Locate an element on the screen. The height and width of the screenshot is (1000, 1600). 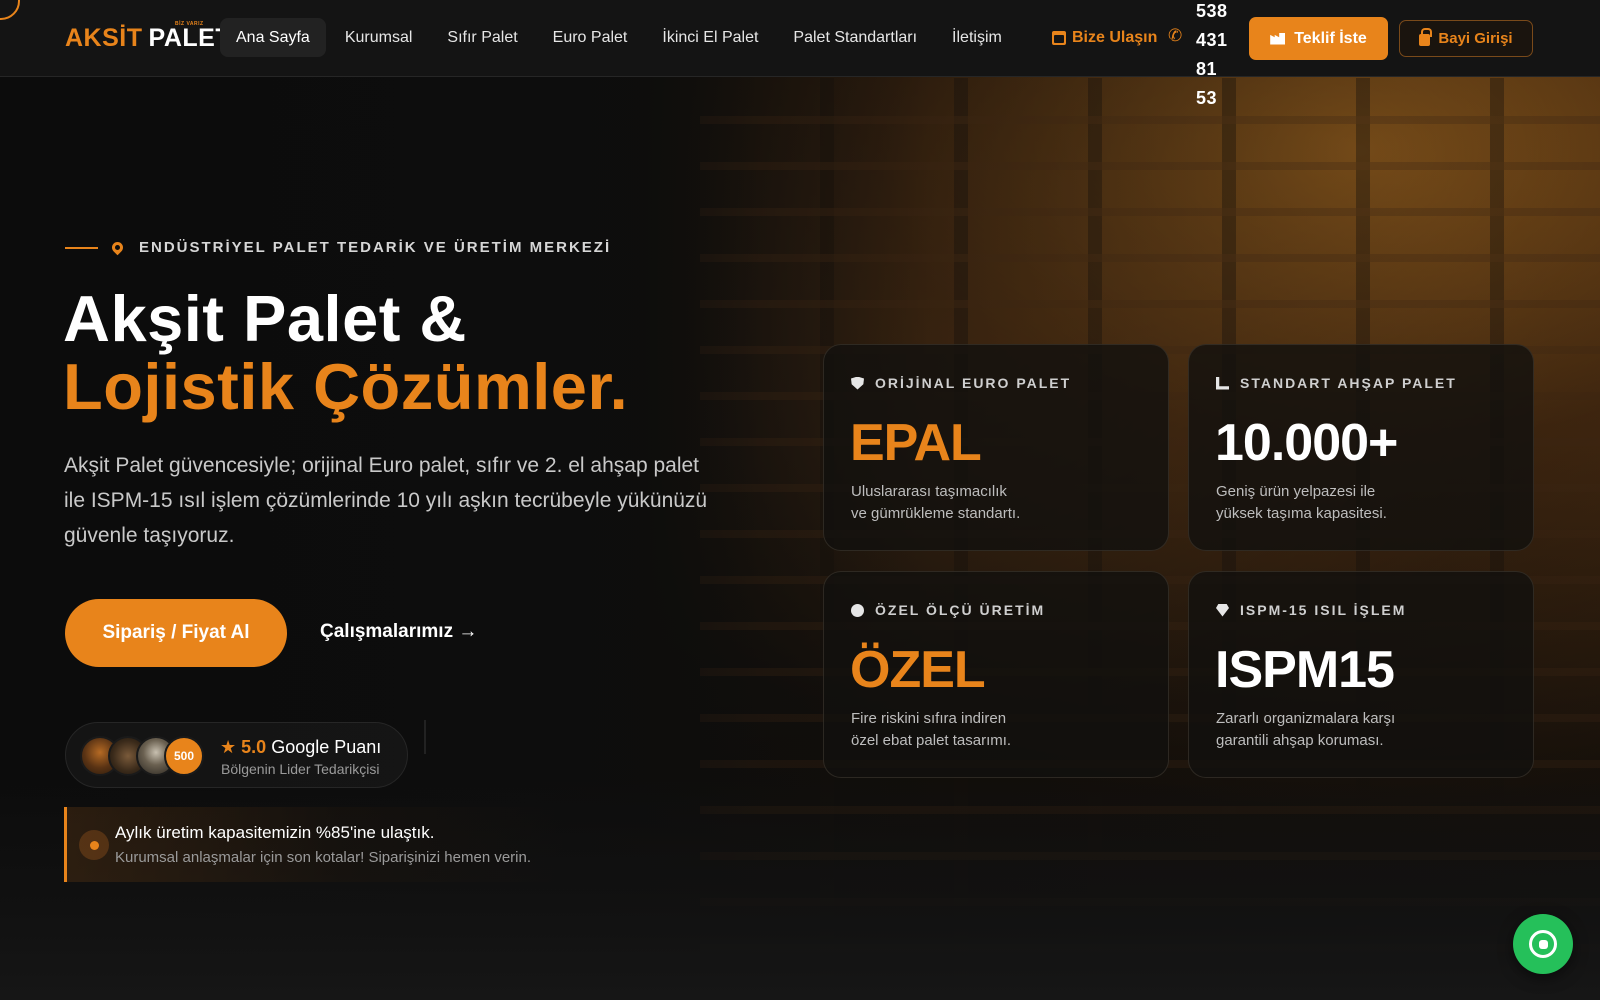
divider is located at coordinates (425, 737).